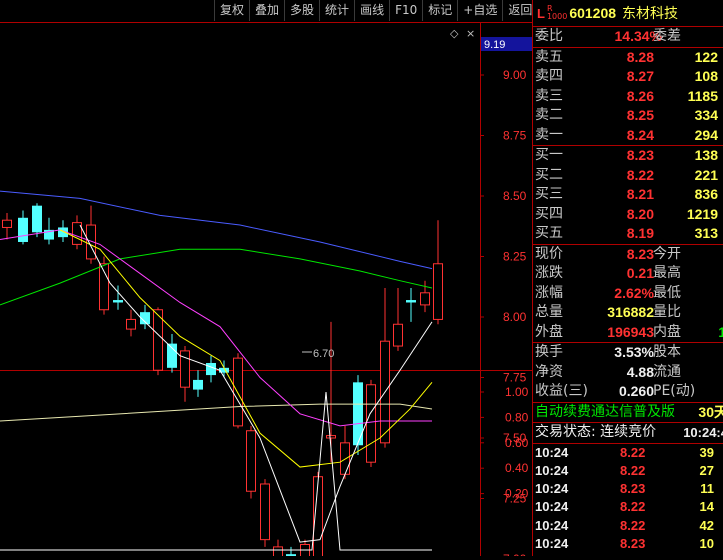 Image resolution: width=723 pixels, height=560 pixels. What do you see at coordinates (549, 371) in the screenshot?
I see `financial-label: 净资` at bounding box center [549, 371].